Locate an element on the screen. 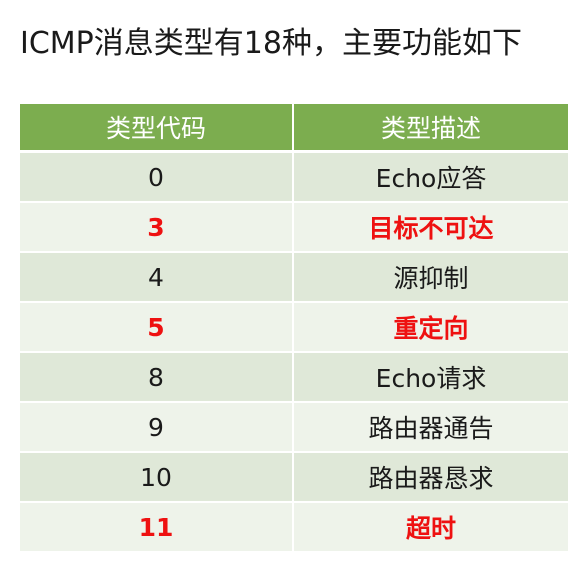 This screenshot has height=578, width=570. table-row: 4 源抑制 is located at coordinates (294, 276).